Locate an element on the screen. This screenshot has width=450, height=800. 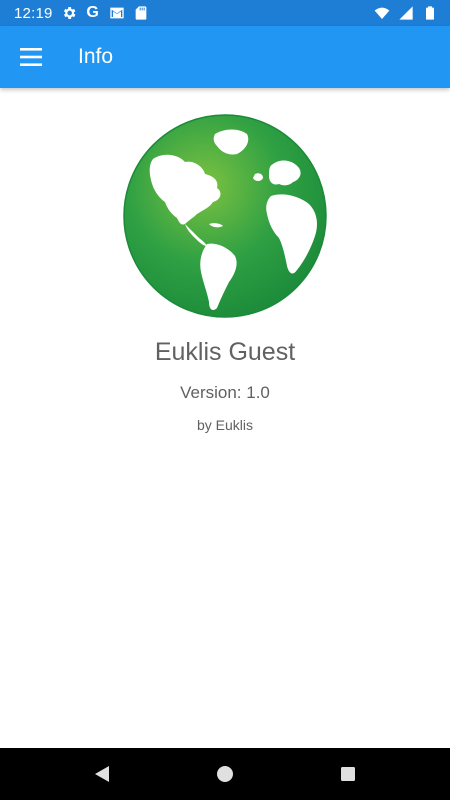
gear-icon is located at coordinates (69, 13).